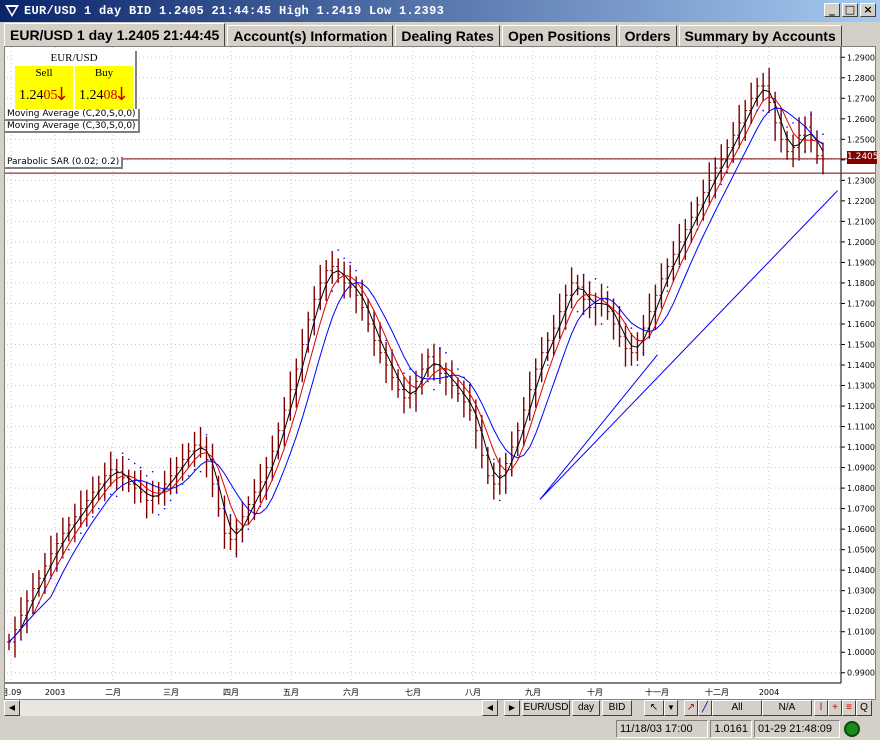 This screenshot has height=740, width=880. What do you see at coordinates (849, 708) in the screenshot?
I see `hline-tool-icon: ≡` at bounding box center [849, 708].